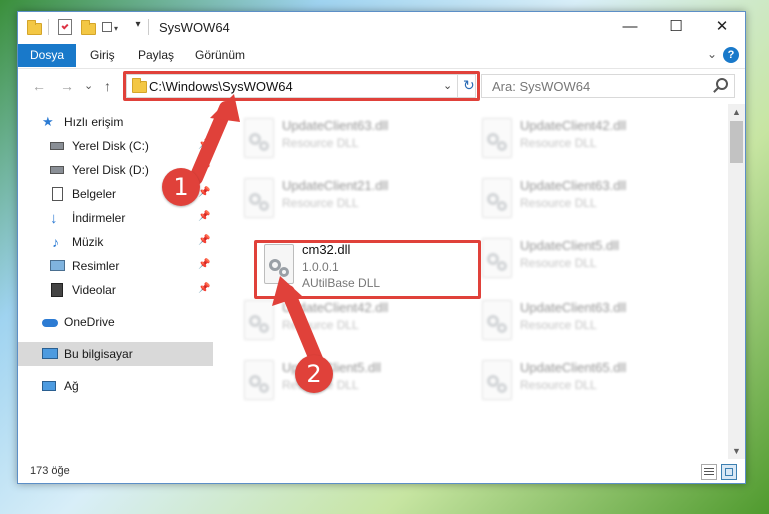 The height and width of the screenshot is (514, 769). What do you see at coordinates (50, 471) in the screenshot?
I see `item-count: 173 öğe` at bounding box center [50, 471].